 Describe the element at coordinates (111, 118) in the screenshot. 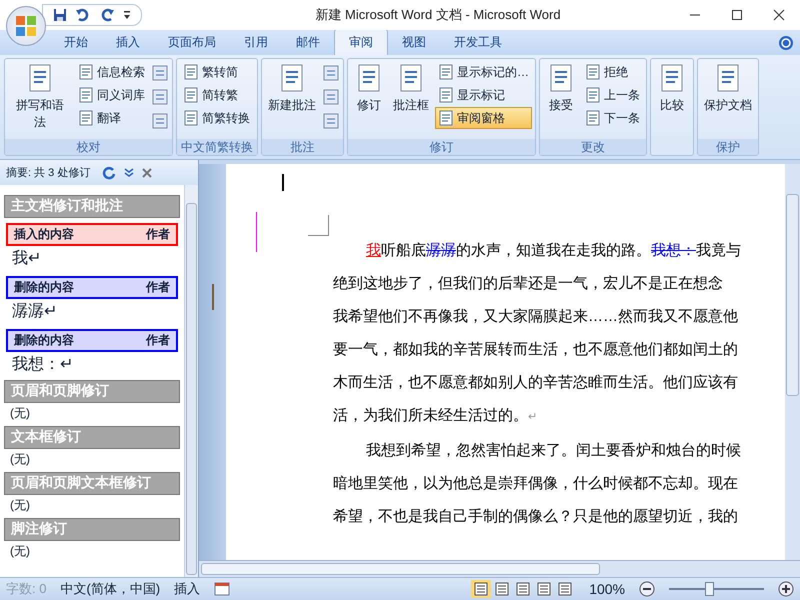

I see `ribbon-button: 翻译` at that location.